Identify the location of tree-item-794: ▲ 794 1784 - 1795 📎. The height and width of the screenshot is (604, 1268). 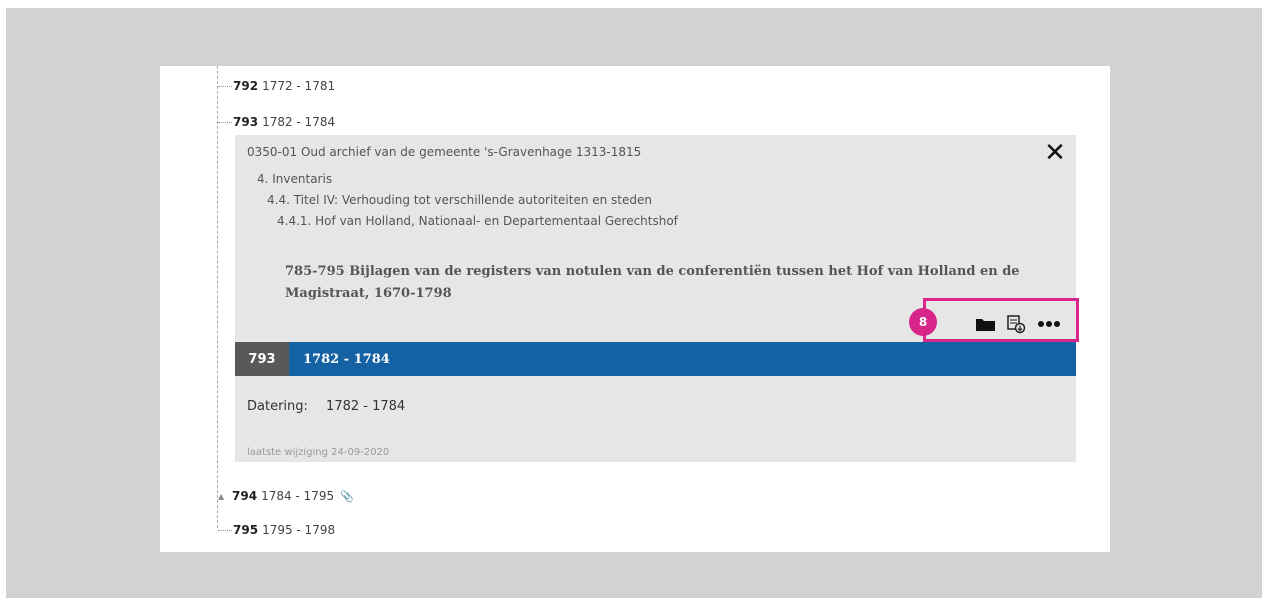
(286, 496).